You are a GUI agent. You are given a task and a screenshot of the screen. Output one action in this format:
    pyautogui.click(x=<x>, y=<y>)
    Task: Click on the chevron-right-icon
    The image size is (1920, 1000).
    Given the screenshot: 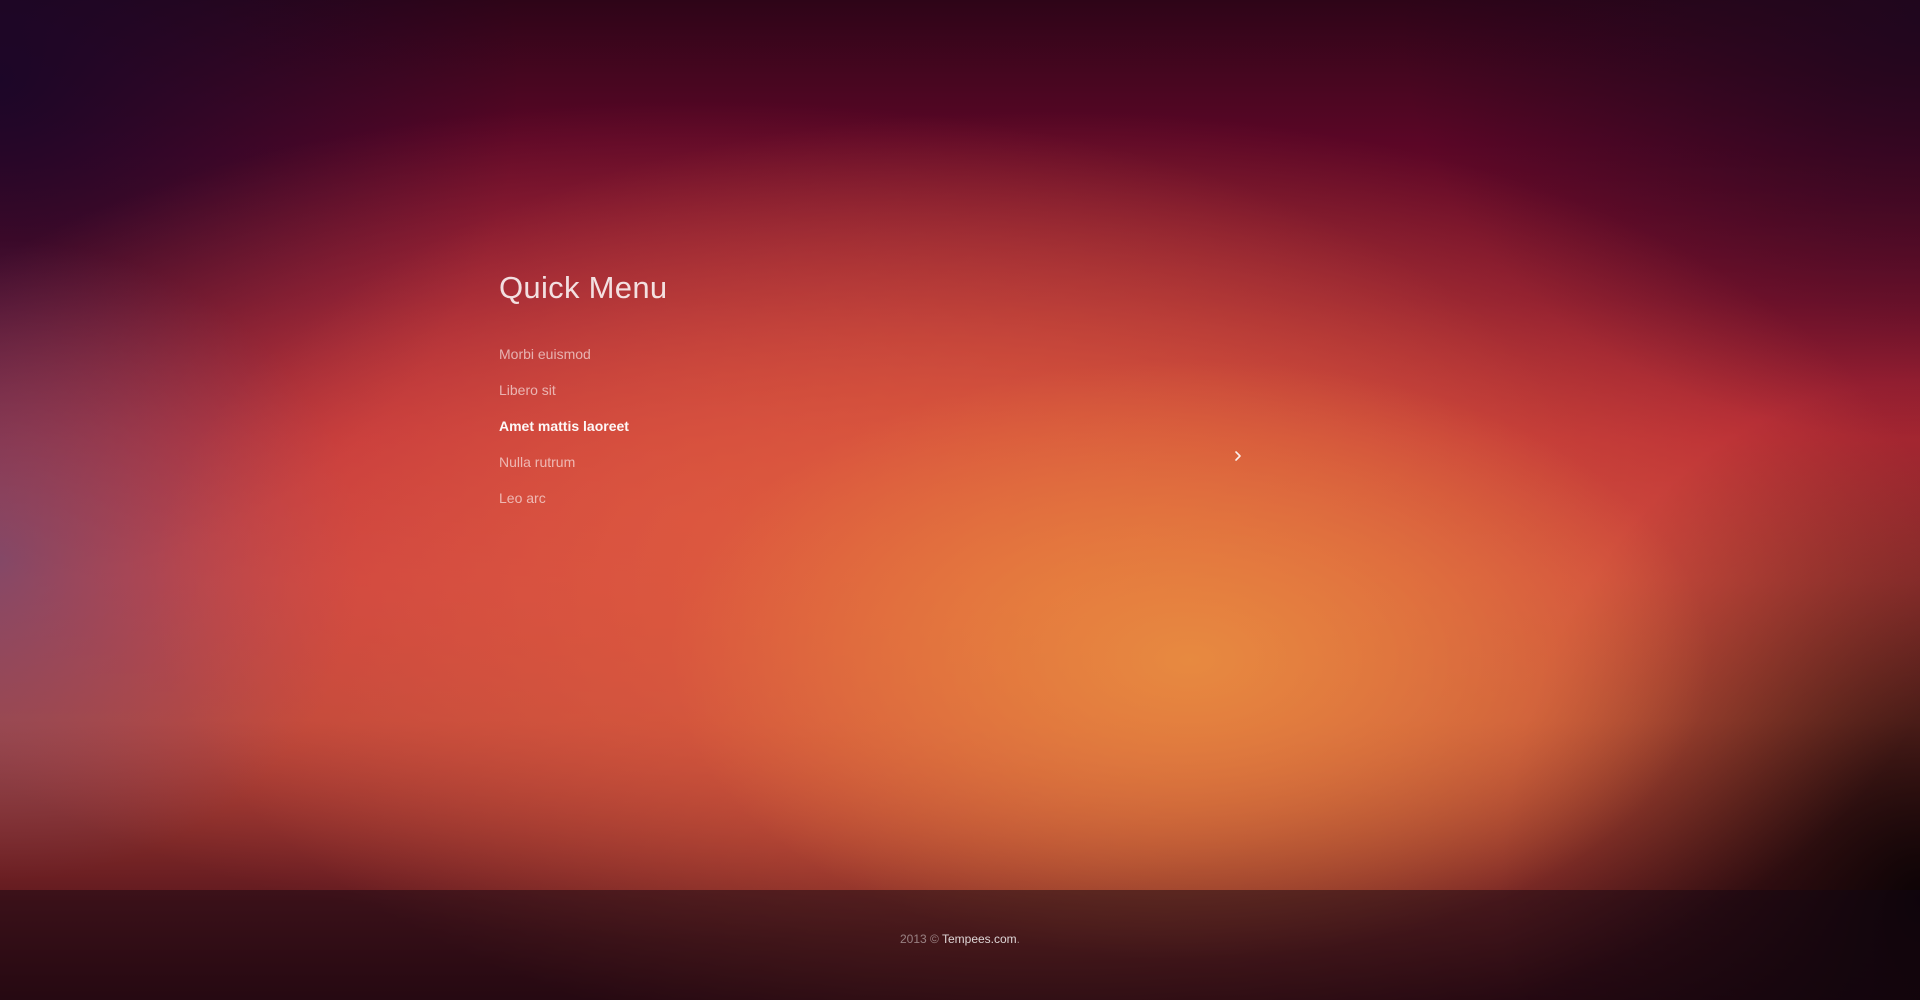 What is the action you would take?
    pyautogui.click(x=1238, y=456)
    